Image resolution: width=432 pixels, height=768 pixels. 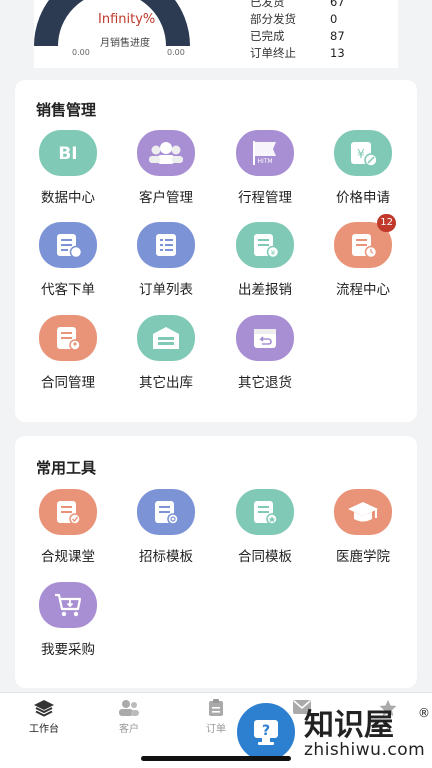 I want to click on item-label: 我要采购, so click(x=68, y=650).